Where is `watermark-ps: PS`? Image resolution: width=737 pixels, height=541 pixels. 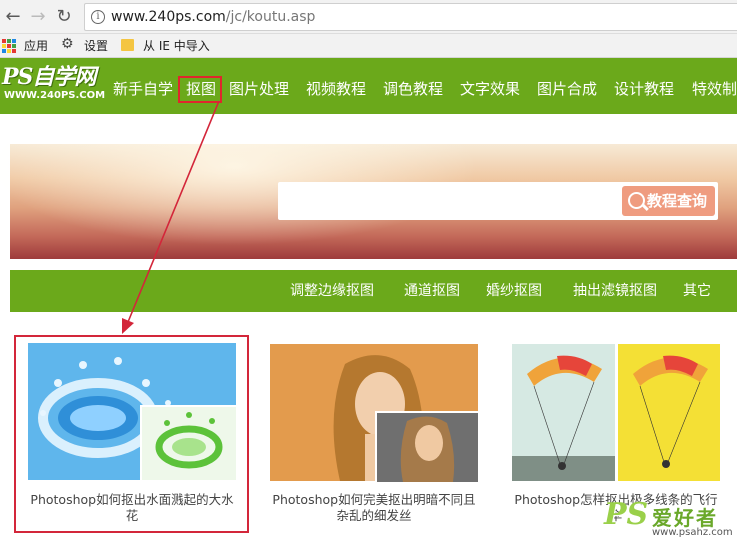
watermark-ps: PS is located at coordinates (626, 514).